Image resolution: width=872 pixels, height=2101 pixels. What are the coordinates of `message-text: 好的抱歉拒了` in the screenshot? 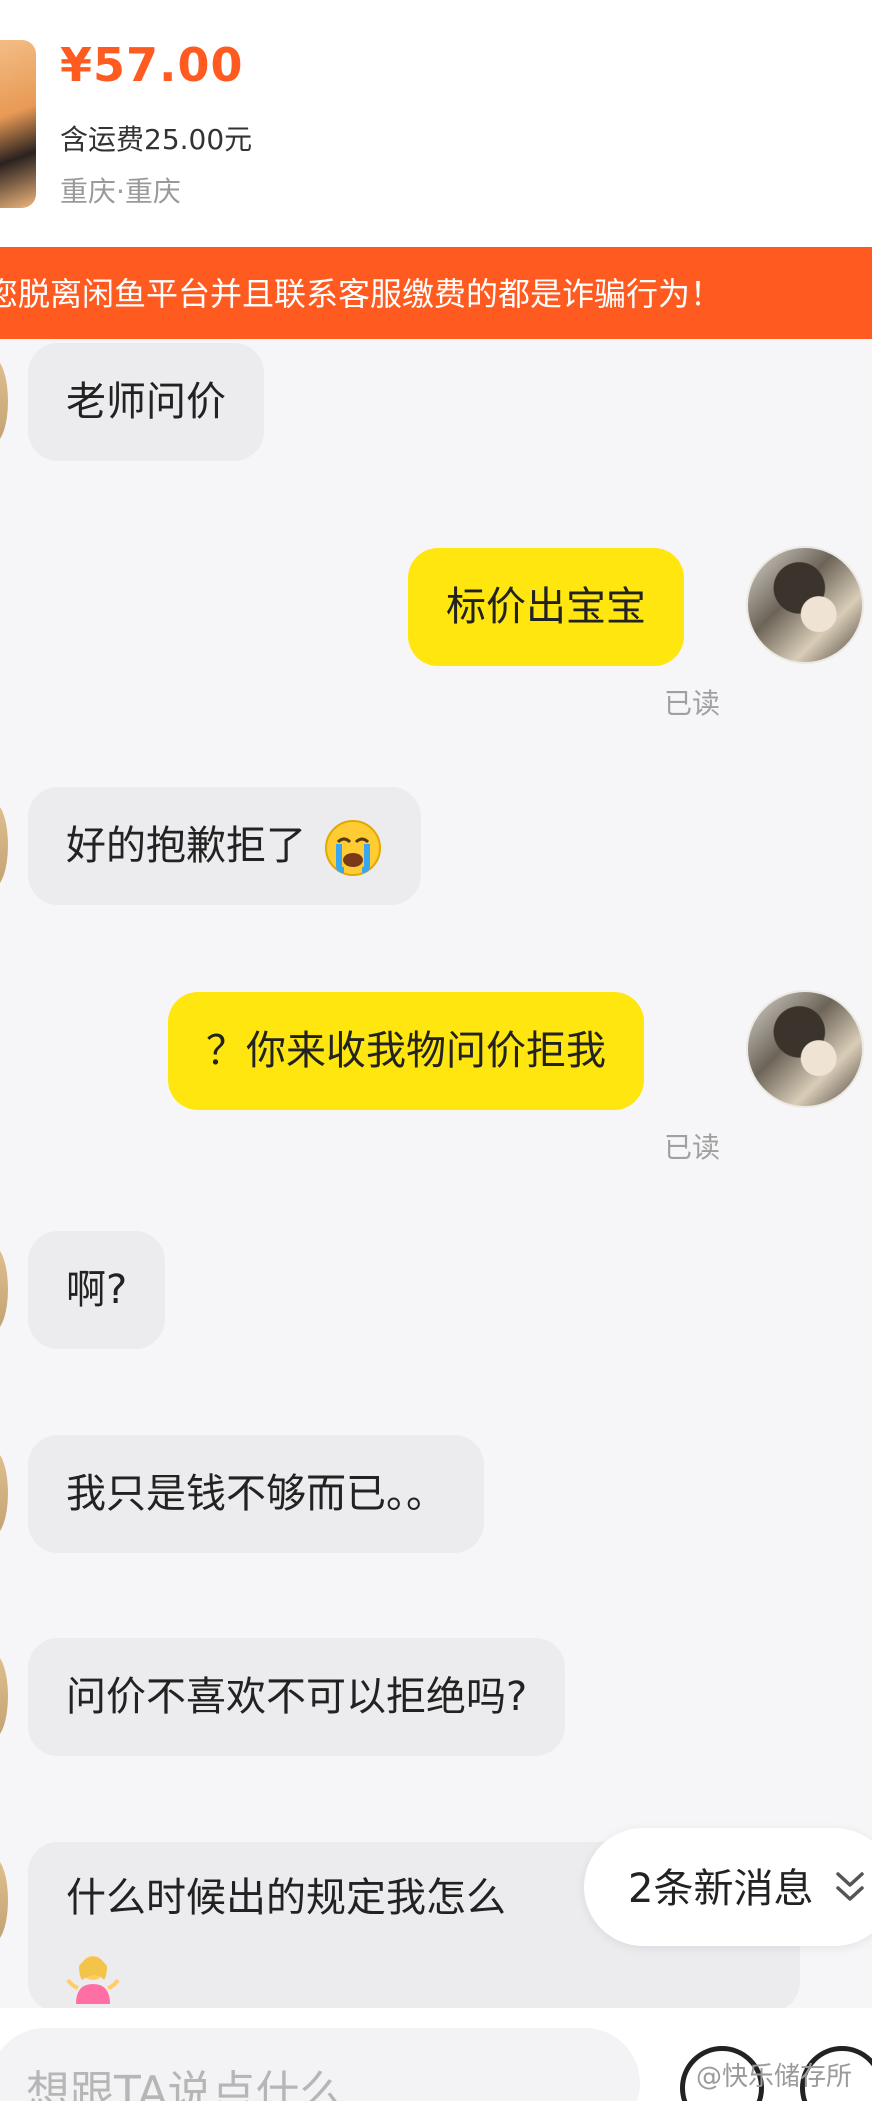 It's located at (186, 846).